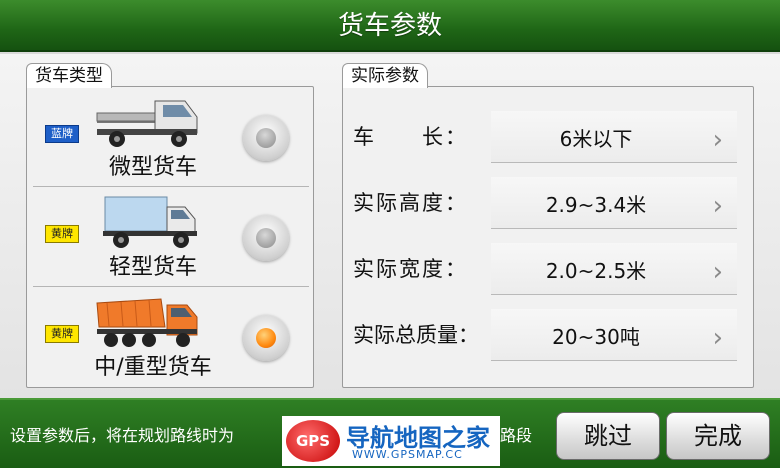 Image resolution: width=780 pixels, height=468 pixels. I want to click on light-truck-icon, so click(150, 222).